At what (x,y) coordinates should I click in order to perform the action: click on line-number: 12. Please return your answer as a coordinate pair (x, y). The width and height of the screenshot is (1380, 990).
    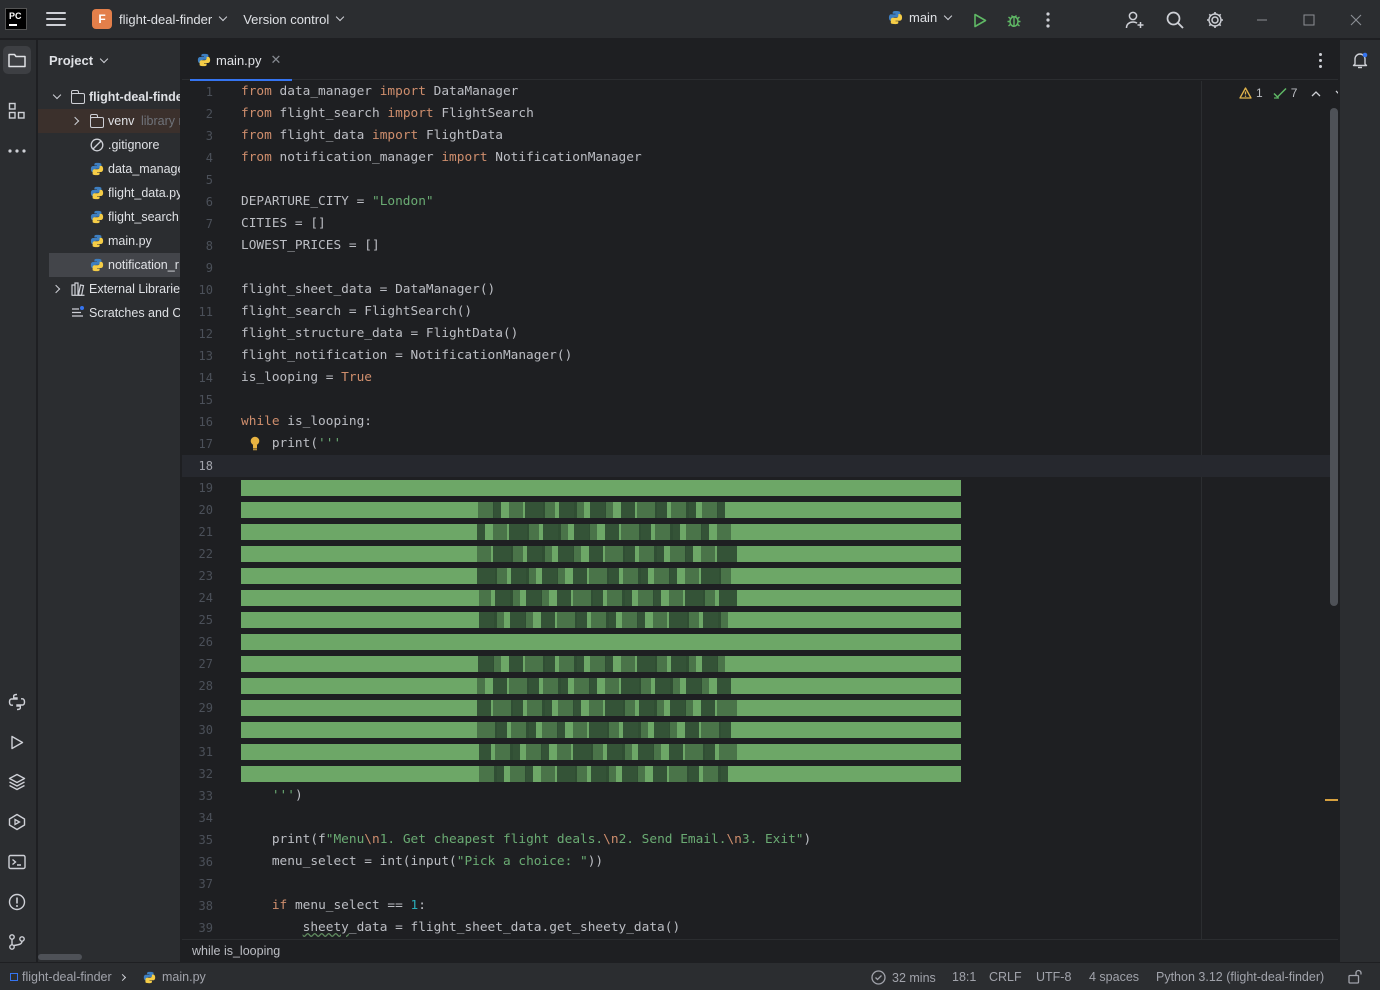
    Looking at the image, I should click on (197, 334).